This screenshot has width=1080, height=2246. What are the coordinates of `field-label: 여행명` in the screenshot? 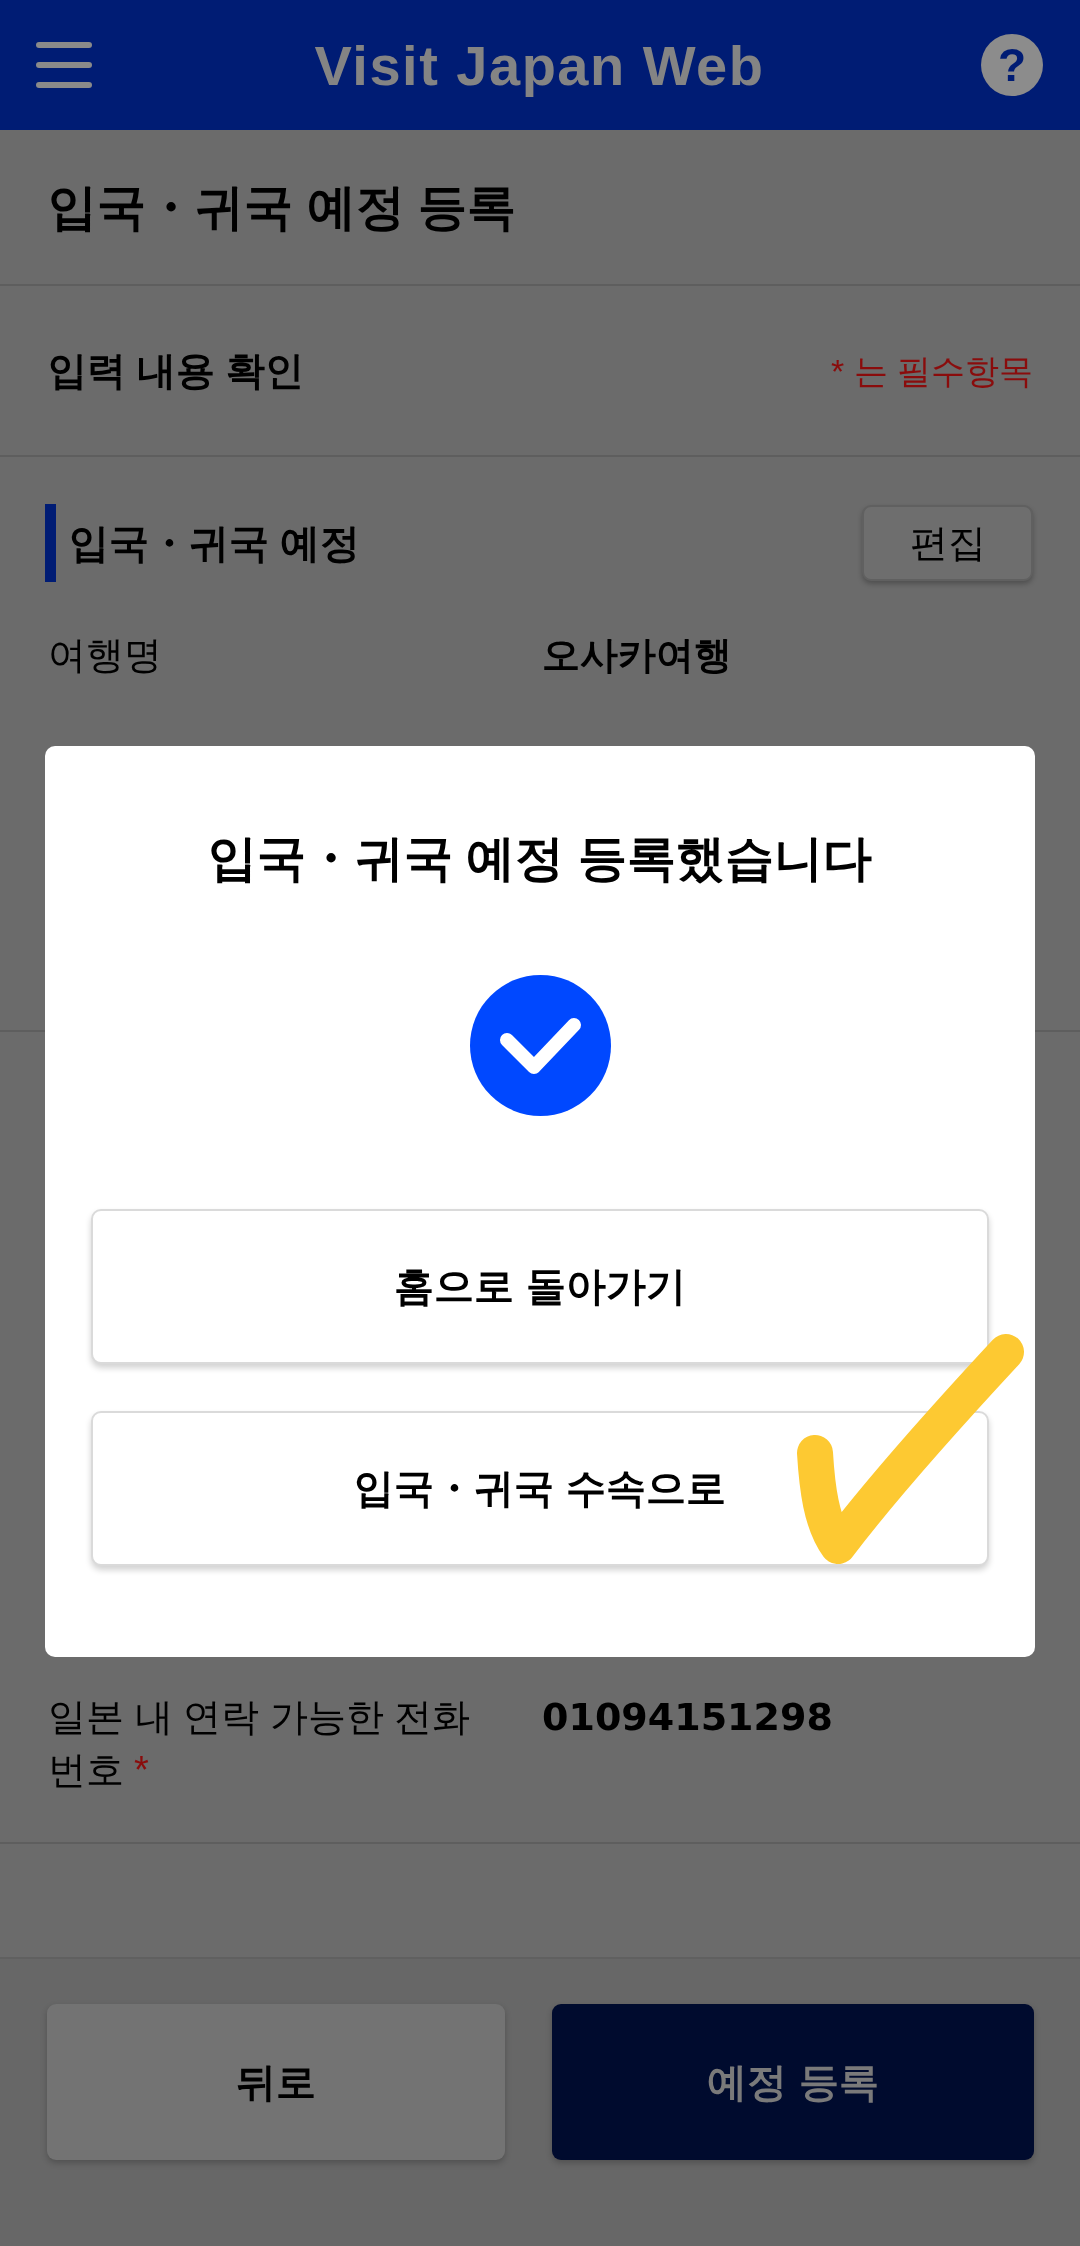 It's located at (105, 655).